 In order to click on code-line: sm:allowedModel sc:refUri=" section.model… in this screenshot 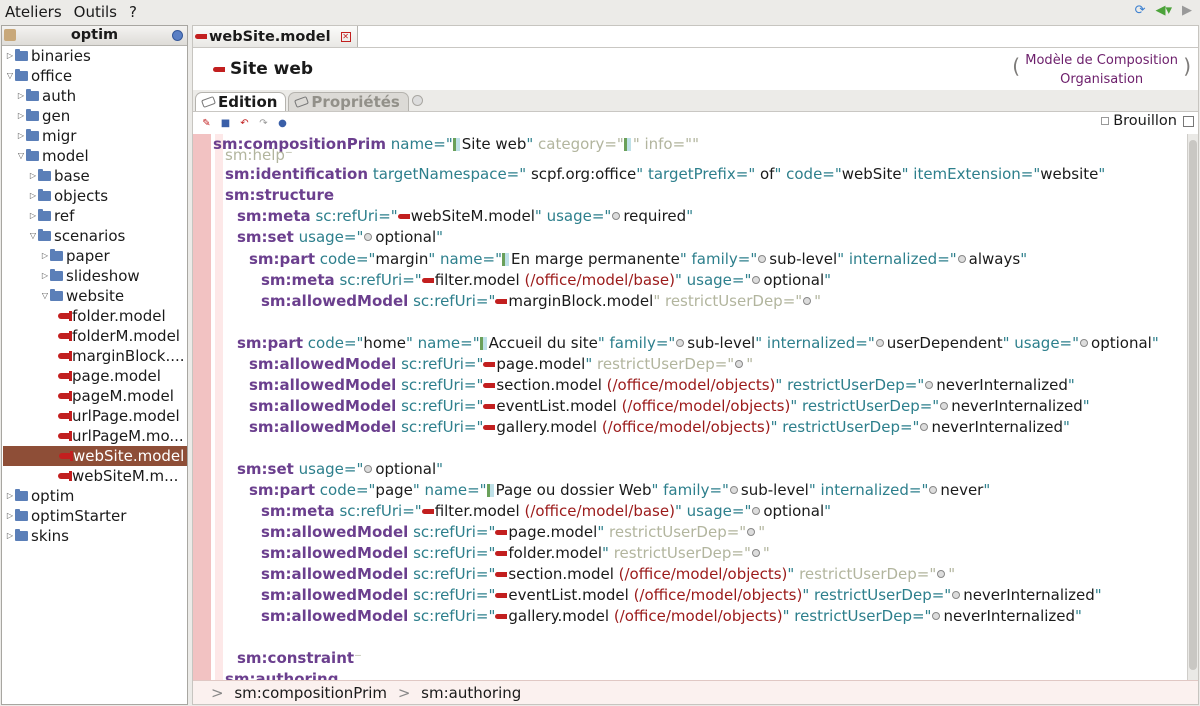, I will do `click(608, 574)`.